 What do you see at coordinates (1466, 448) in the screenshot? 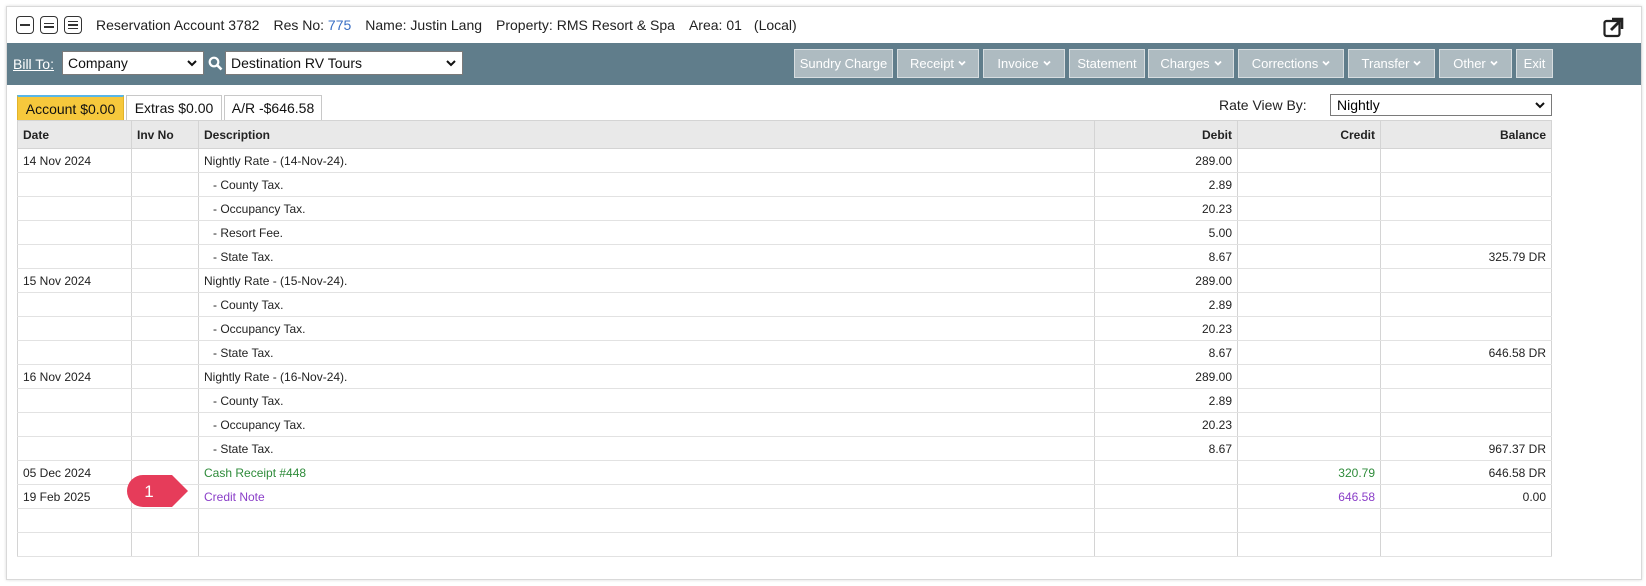
I see `cell-balance: 967.37 DR` at bounding box center [1466, 448].